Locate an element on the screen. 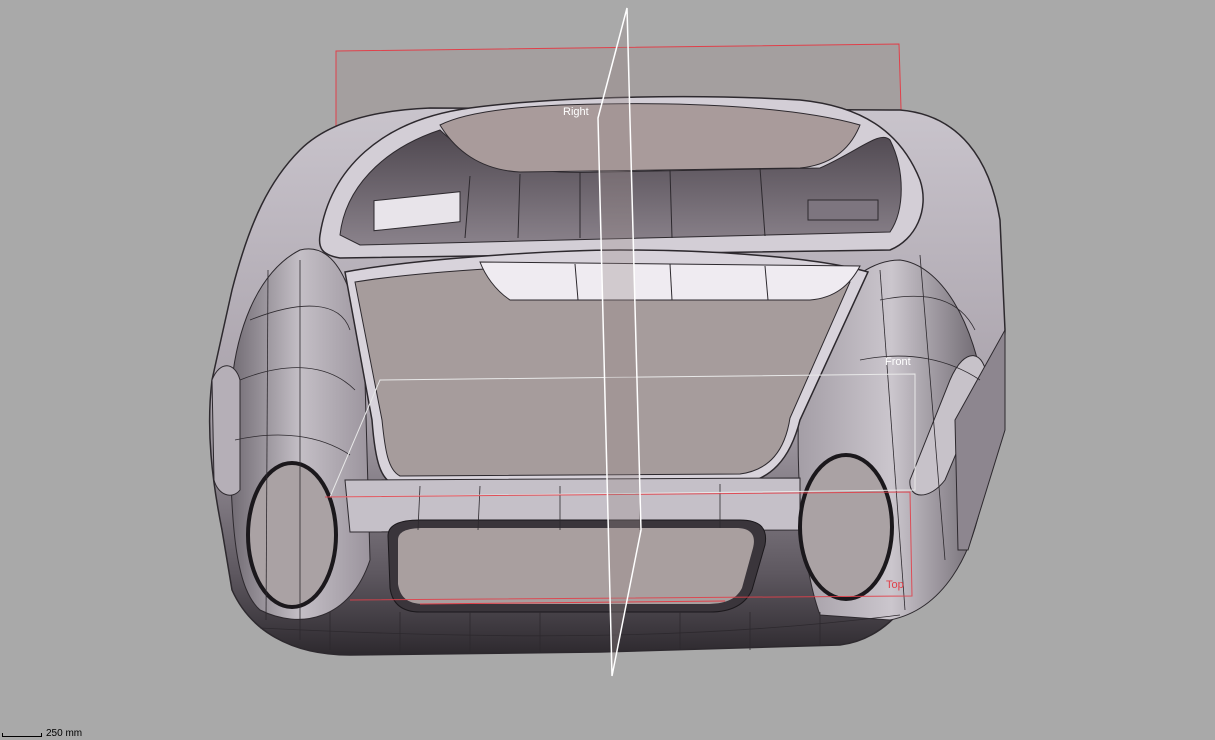 Image resolution: width=1215 pixels, height=740 pixels. interior-panel-right is located at coordinates (843, 210).